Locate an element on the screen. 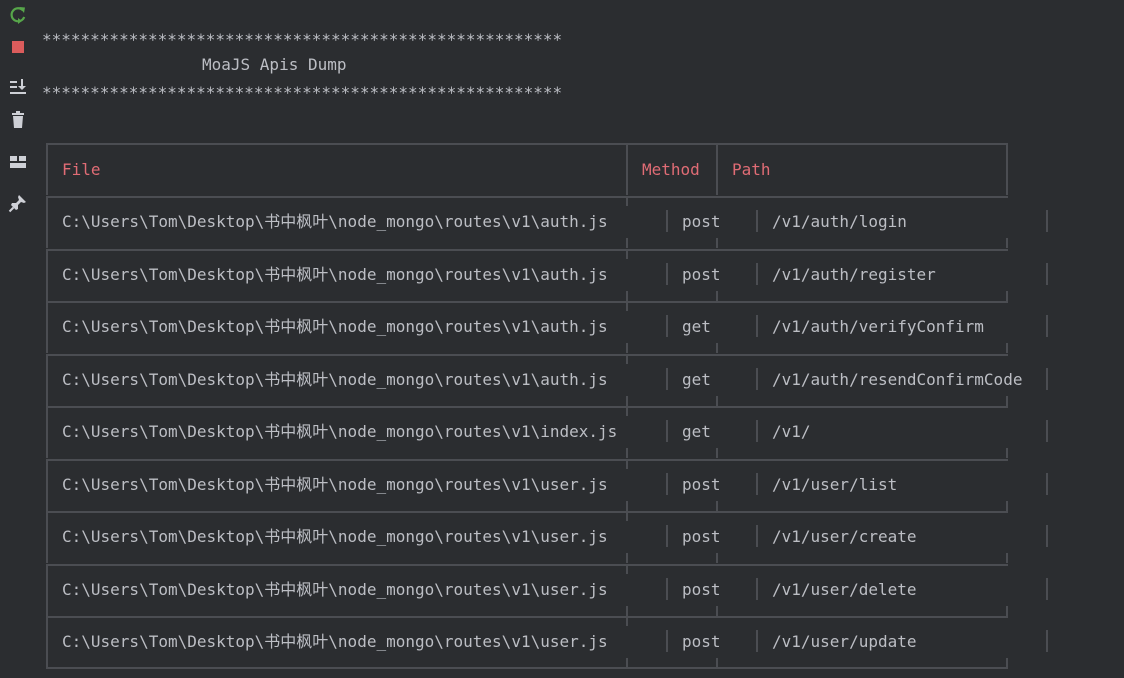 The image size is (1124, 678). stop-icon is located at coordinates (18, 47).